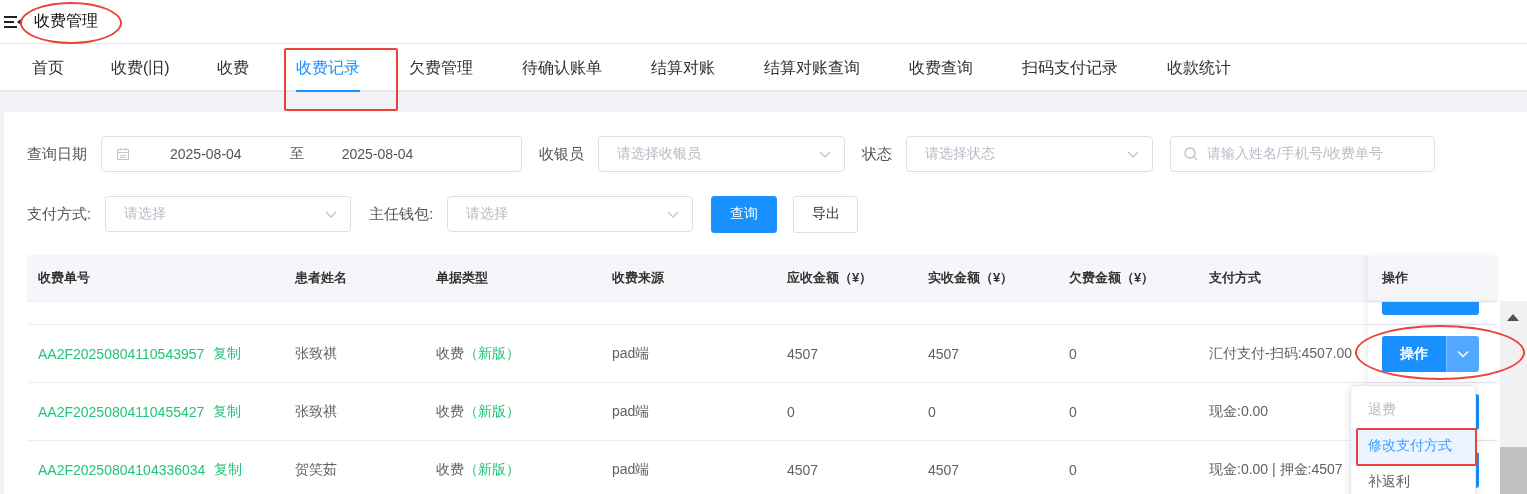 This screenshot has height=494, width=1527. Describe the element at coordinates (316, 469) in the screenshot. I see `table-cell-text: 贺笑茹` at that location.